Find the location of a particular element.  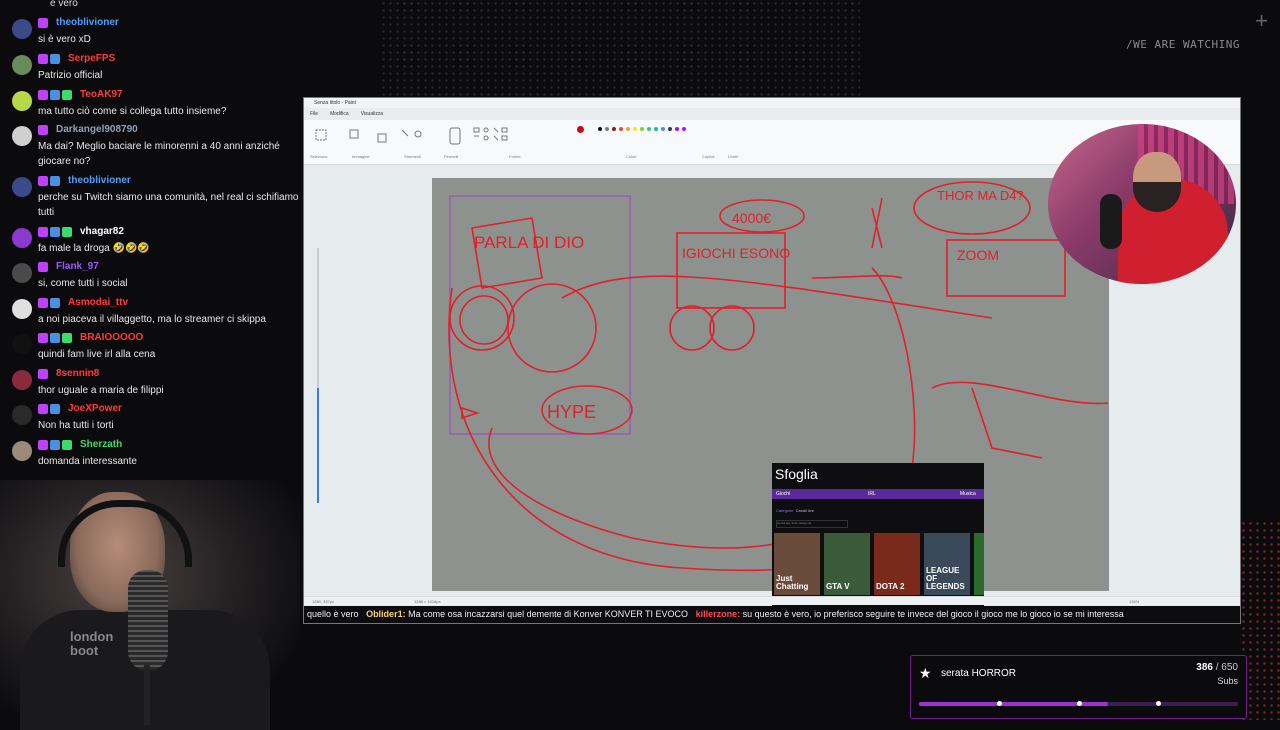

paint-statusbar: 1280, 337px 1288 × 1016px 134% is located at coordinates (772, 600).